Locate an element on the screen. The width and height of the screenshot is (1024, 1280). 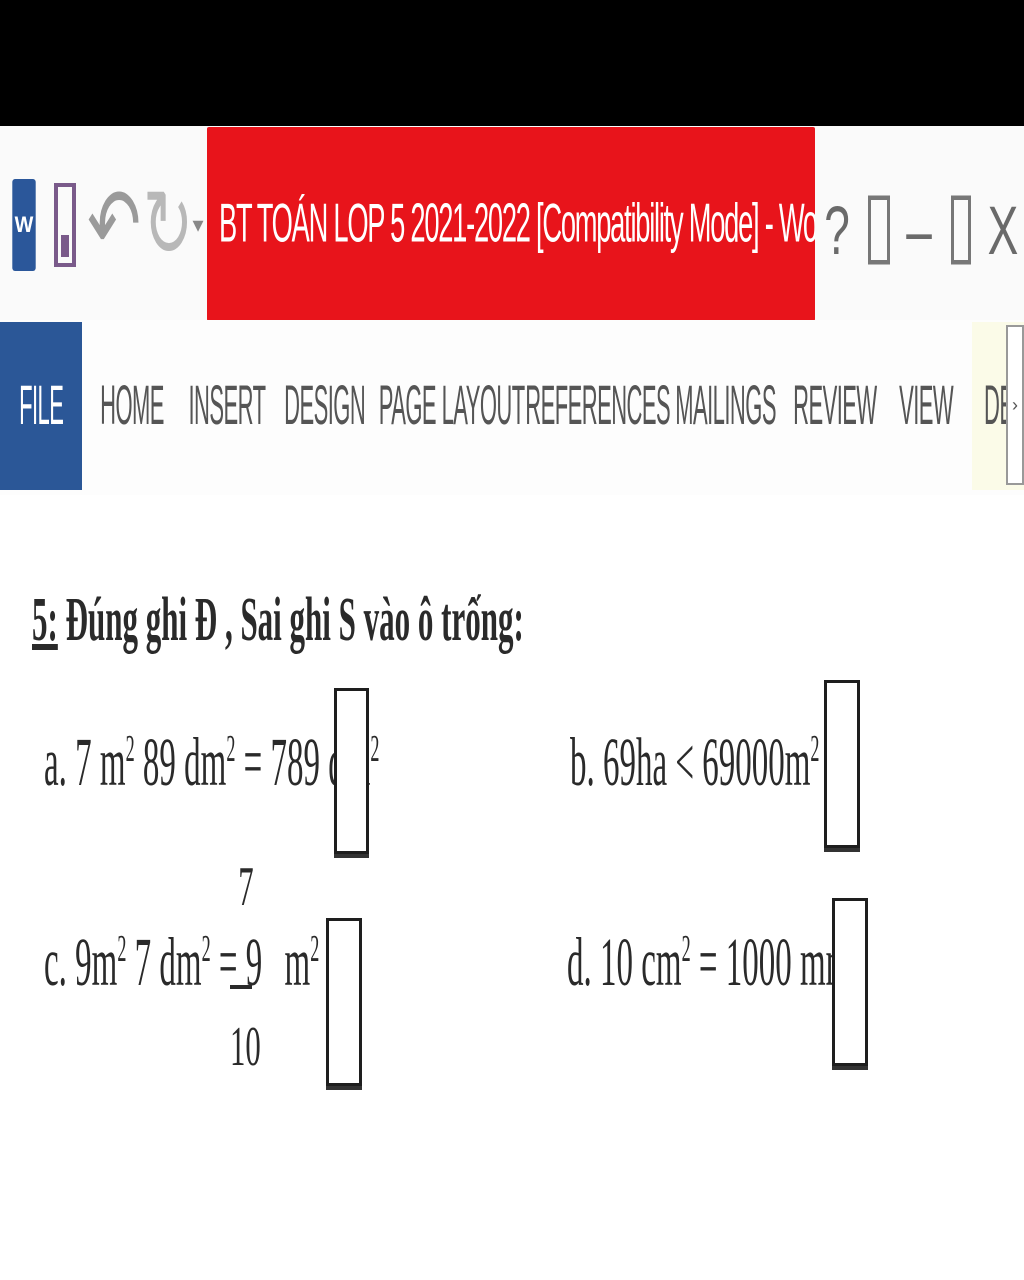
tab-mailings: MAILINGS is located at coordinates (726, 406).